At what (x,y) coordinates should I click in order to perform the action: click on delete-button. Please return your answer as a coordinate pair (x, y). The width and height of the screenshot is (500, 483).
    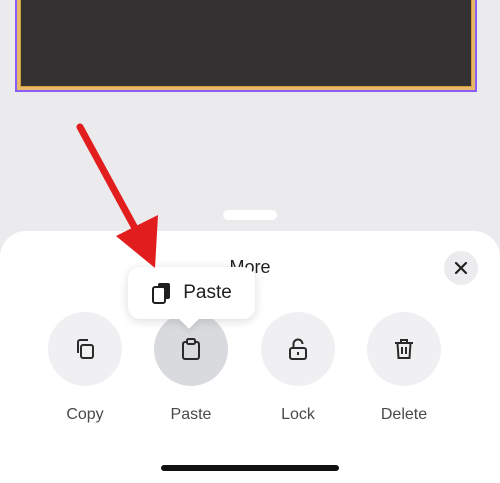
    Looking at the image, I should click on (404, 349).